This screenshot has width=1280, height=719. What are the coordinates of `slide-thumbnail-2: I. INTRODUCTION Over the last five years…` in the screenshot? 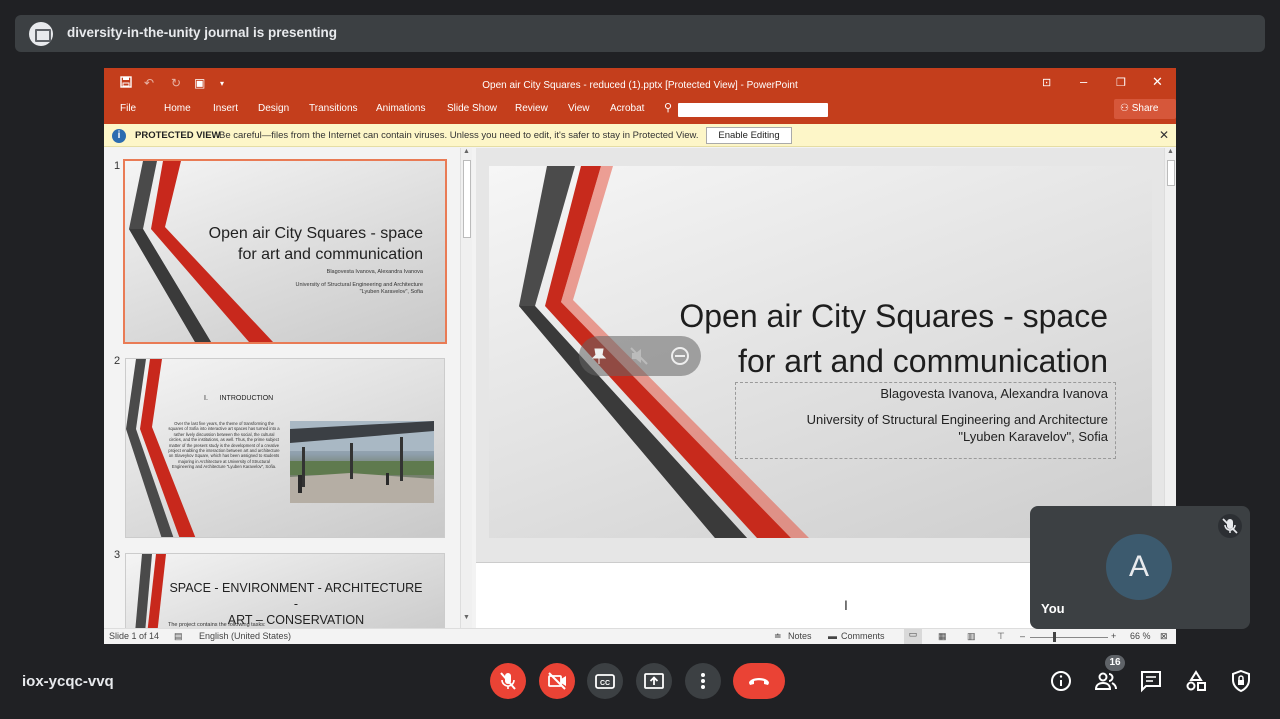 It's located at (285, 448).